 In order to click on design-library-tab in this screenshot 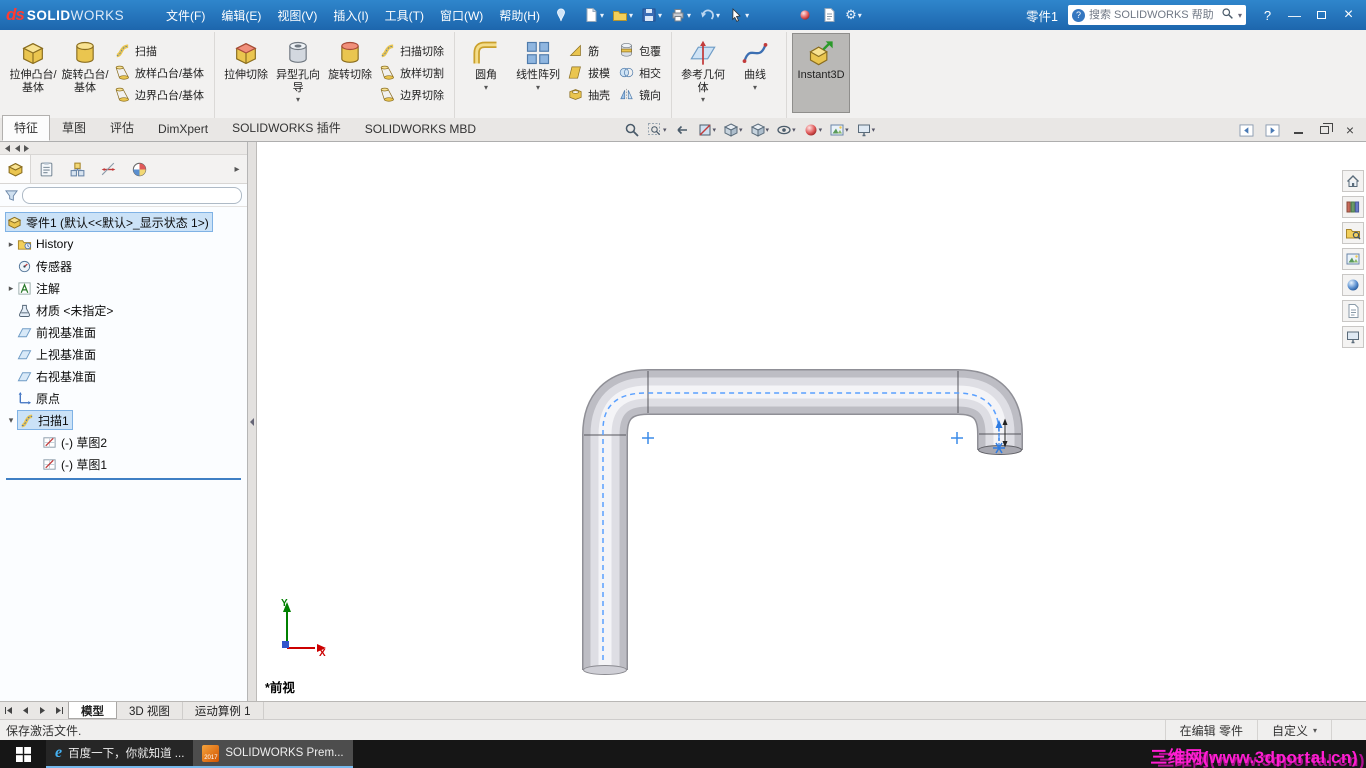, I will do `click(1353, 207)`.